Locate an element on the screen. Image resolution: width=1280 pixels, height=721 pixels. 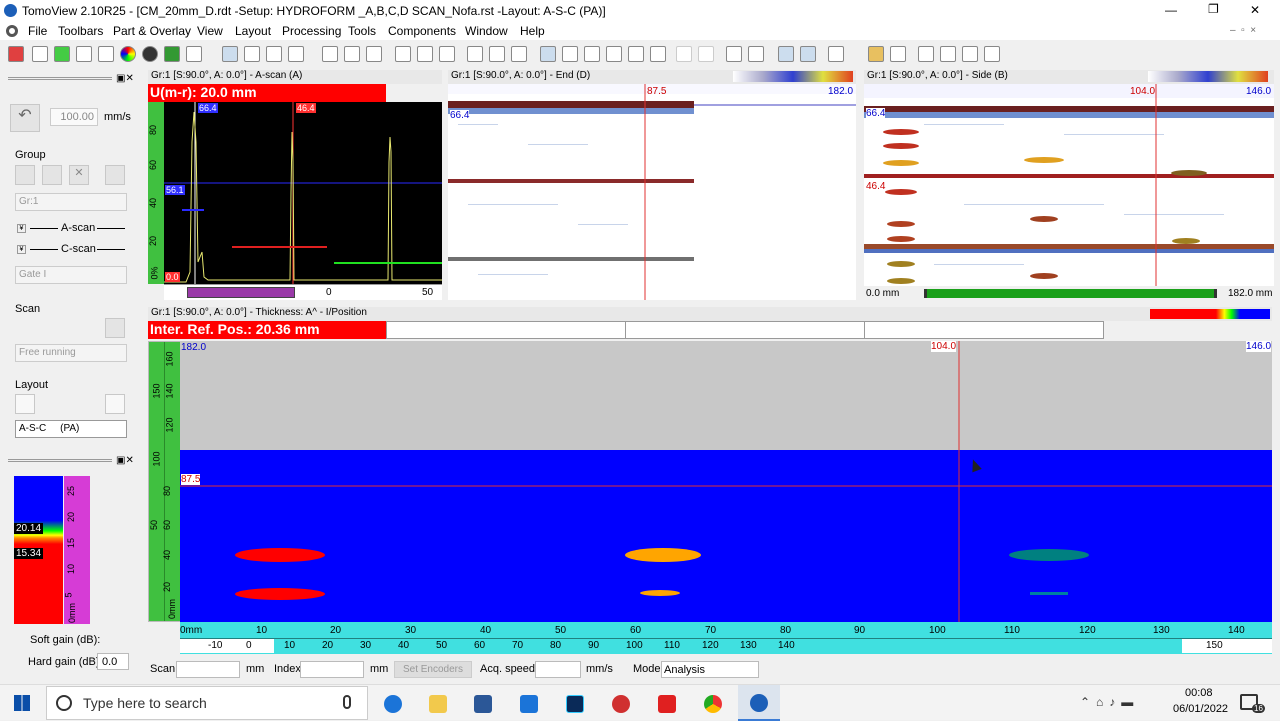
clock-date: 06/01/2022 is located at coordinates (1200, 709).